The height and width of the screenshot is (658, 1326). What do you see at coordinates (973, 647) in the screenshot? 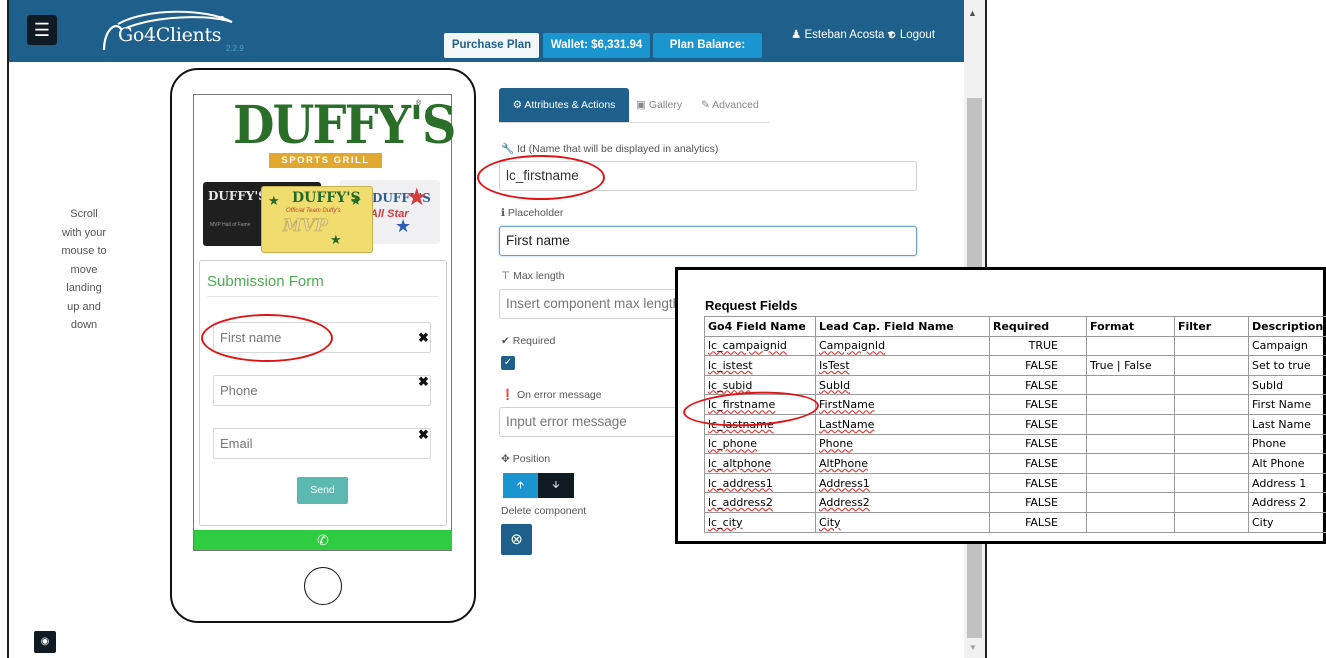
I see `scroll-down-arrow-icon: ▼` at bounding box center [973, 647].